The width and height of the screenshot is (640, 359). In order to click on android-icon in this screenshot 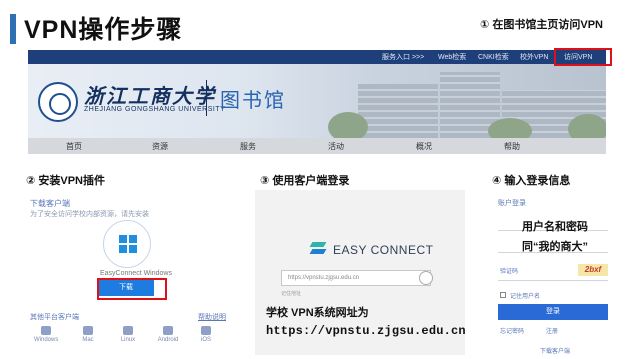, I will do `click(168, 330)`.